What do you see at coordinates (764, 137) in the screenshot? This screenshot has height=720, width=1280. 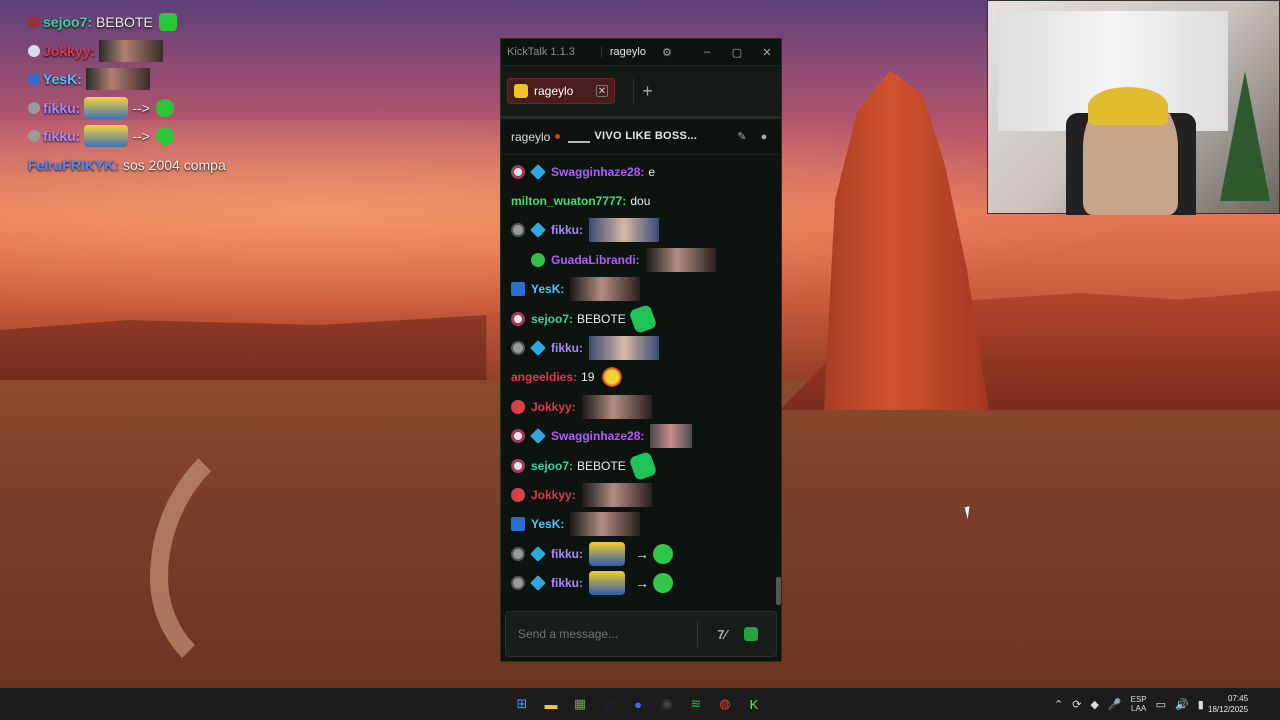 I see `user-icon: ●` at bounding box center [764, 137].